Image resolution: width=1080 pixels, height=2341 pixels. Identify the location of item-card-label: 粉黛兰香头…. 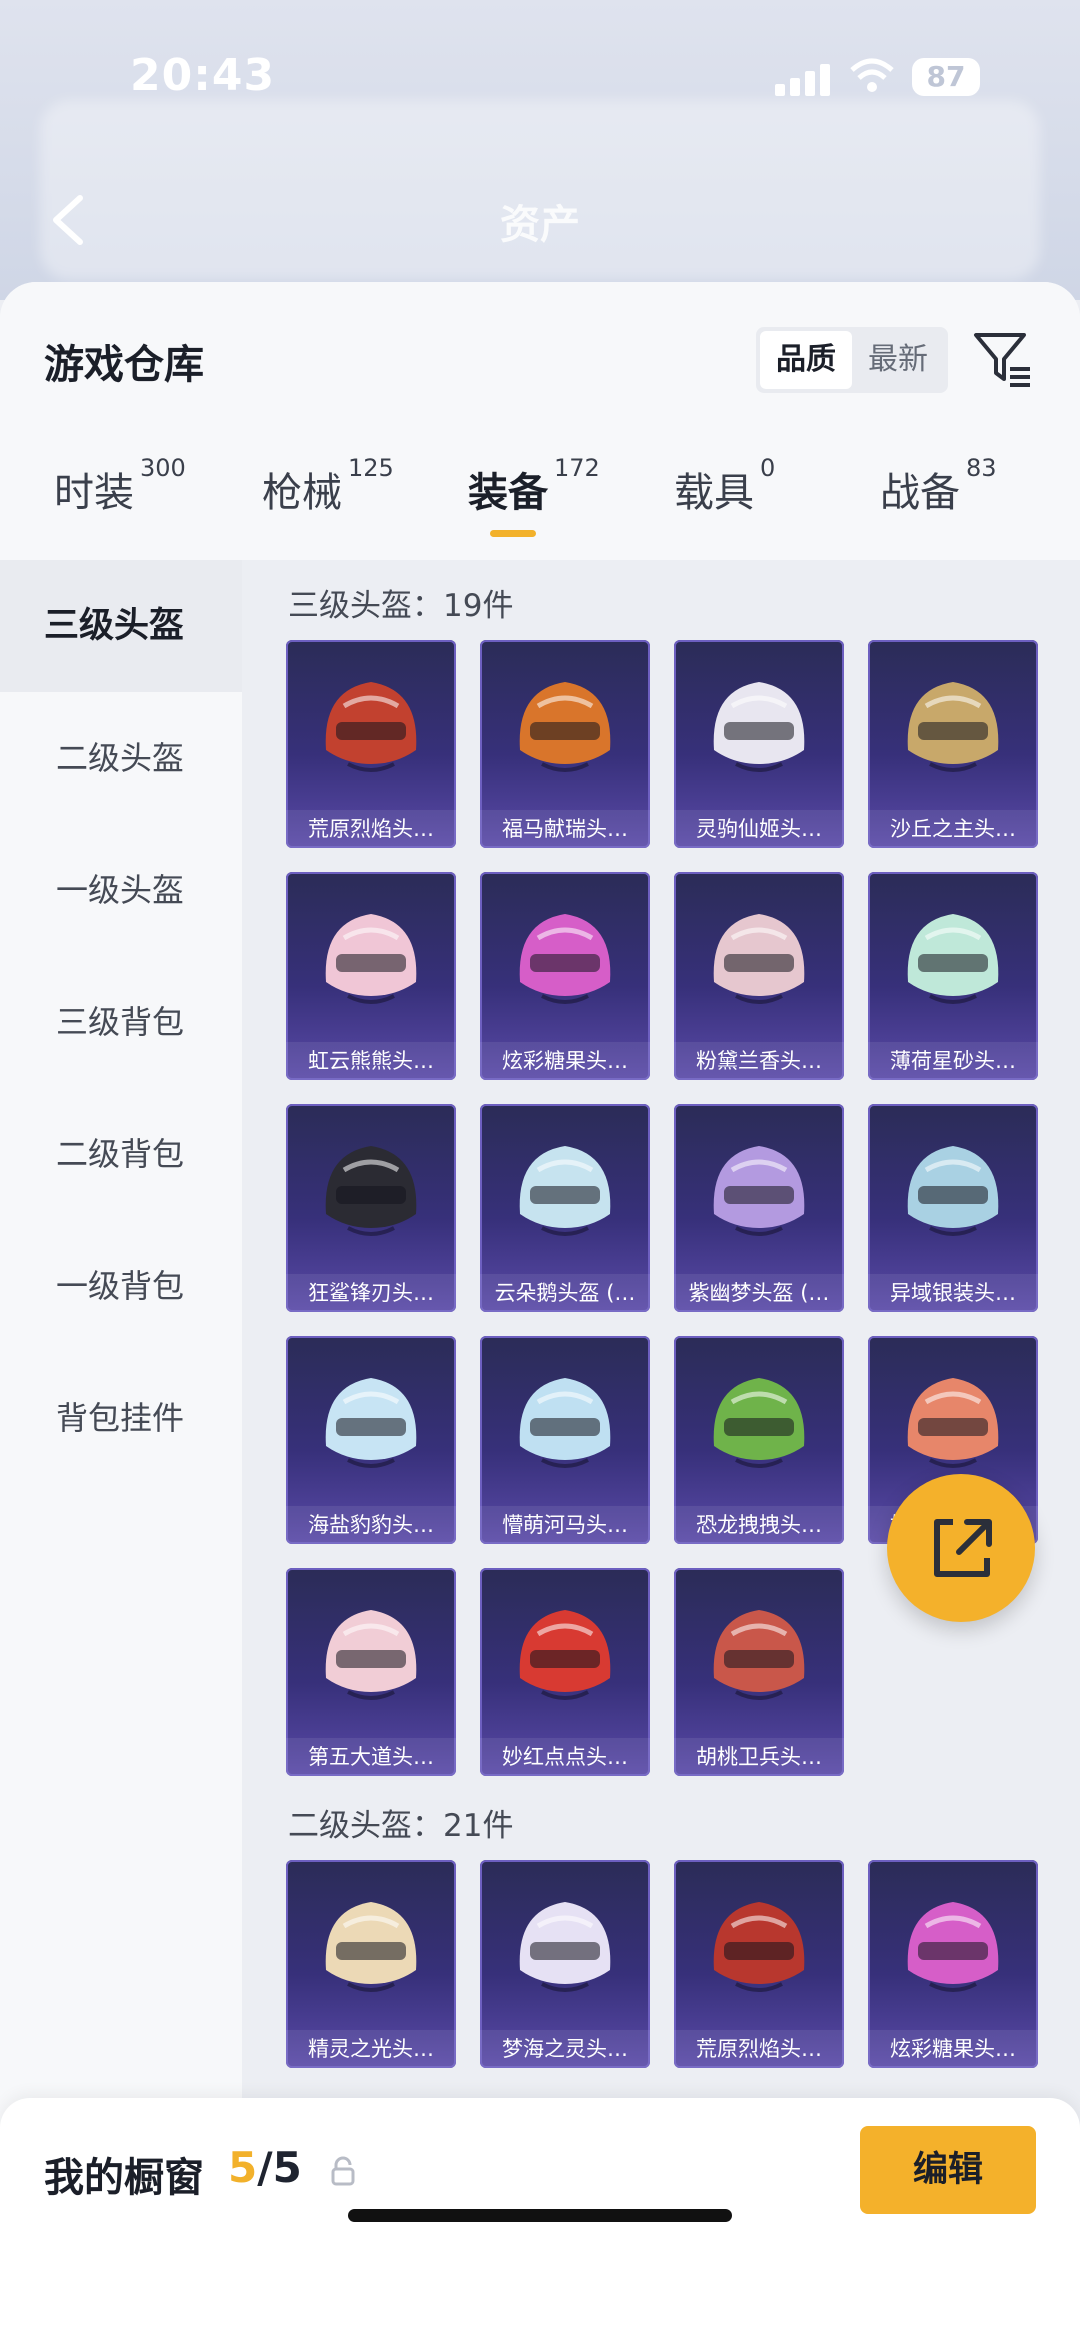
(759, 1061).